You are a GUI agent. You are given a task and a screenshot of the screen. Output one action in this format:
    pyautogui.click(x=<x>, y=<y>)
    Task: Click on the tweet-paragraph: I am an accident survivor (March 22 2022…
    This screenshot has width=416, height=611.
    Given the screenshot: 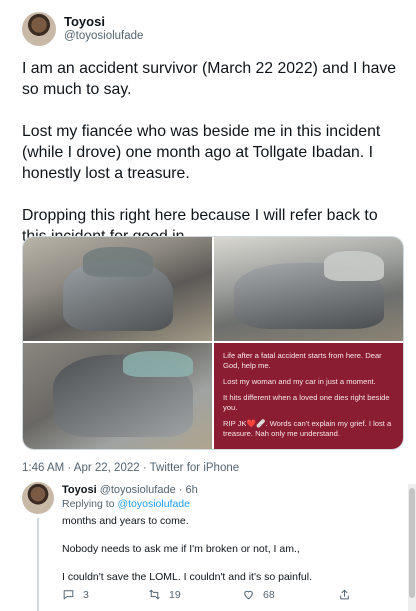 What is the action you would take?
    pyautogui.click(x=209, y=79)
    